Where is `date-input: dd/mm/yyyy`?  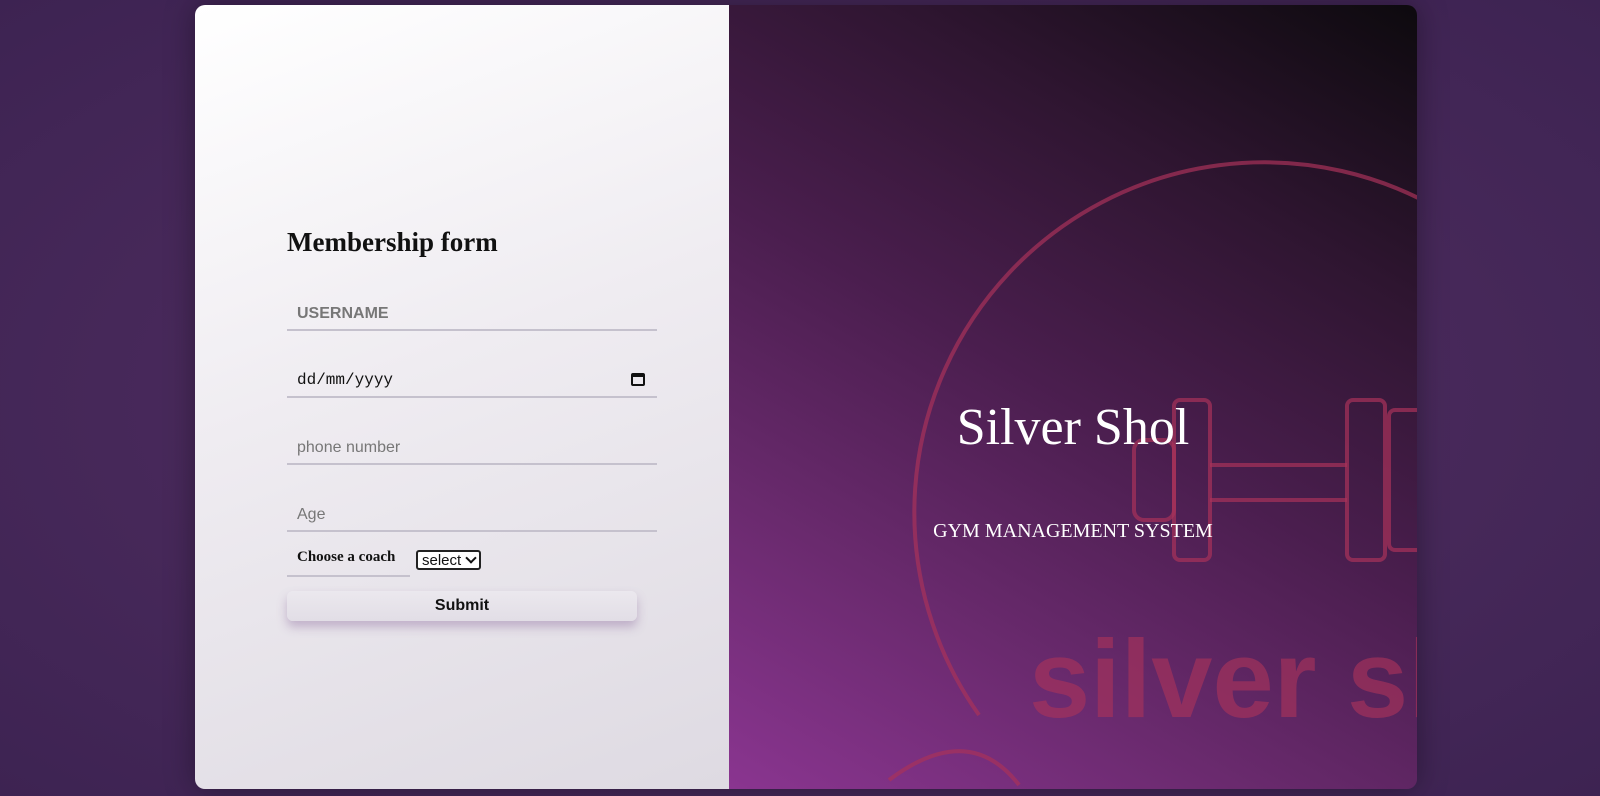 date-input: dd/mm/yyyy is located at coordinates (345, 380).